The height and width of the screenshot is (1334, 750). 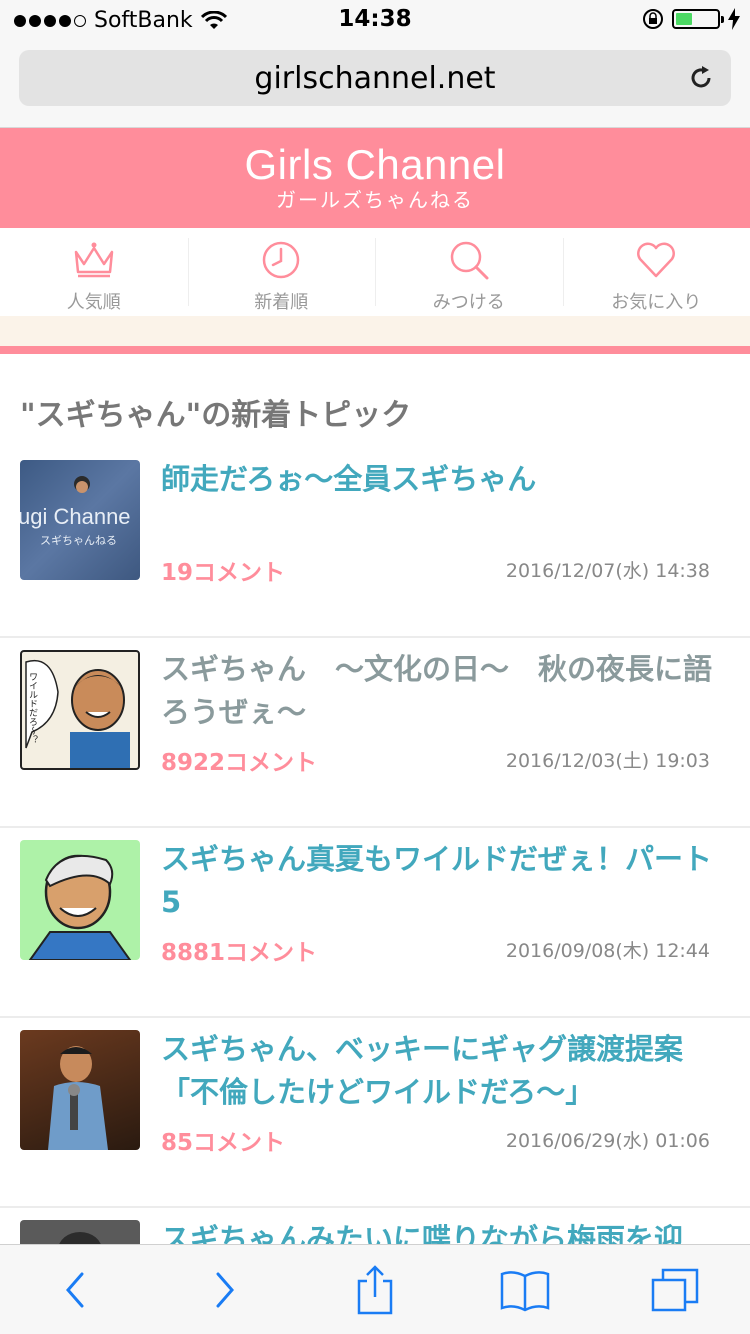 What do you see at coordinates (78, 540) in the screenshot?
I see `thumb-subtext: スギちゃんねる` at bounding box center [78, 540].